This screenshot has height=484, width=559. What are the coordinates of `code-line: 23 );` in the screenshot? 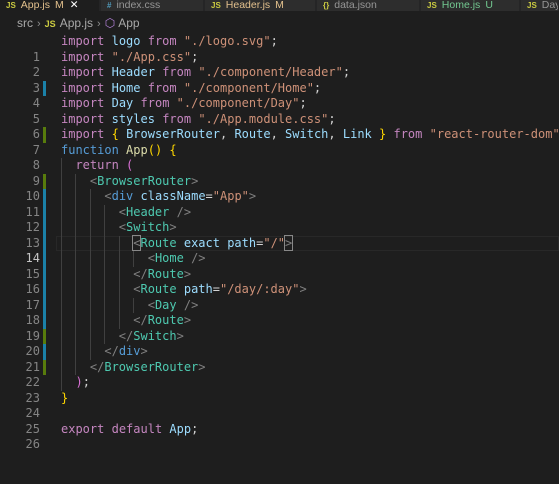 It's located at (279, 390).